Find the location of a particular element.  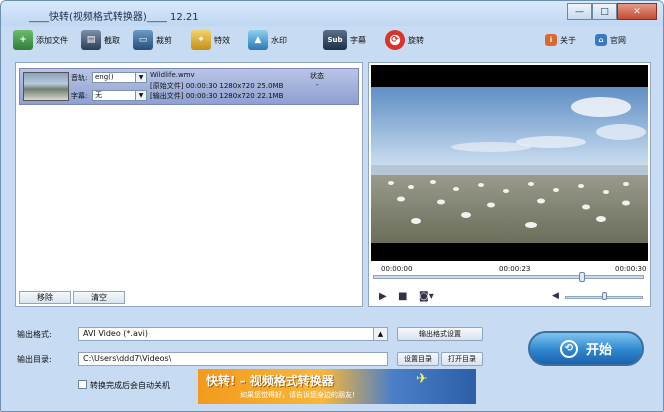

crop-label: 截取 is located at coordinates (112, 40).